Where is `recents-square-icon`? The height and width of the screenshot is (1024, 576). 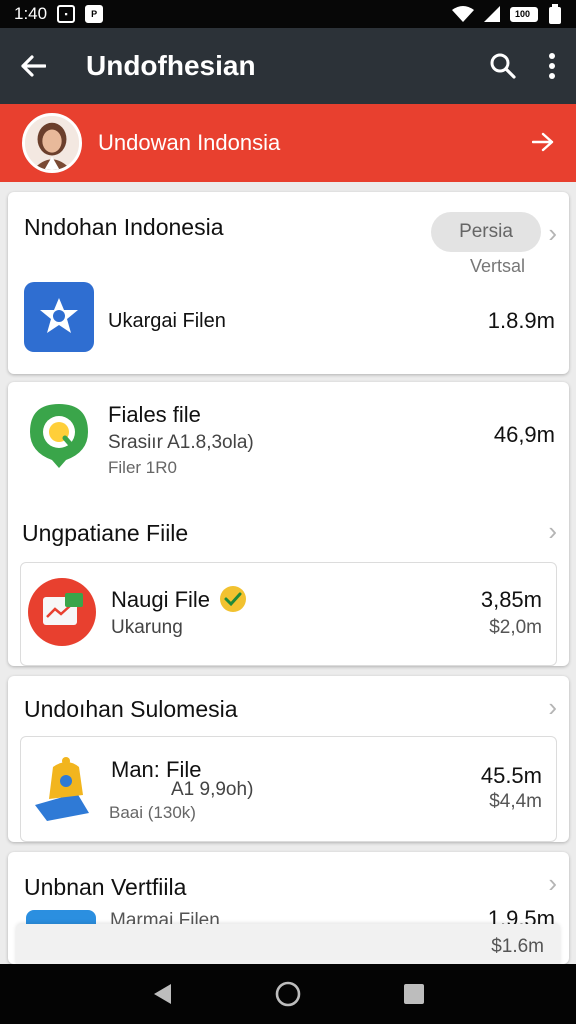
recents-square-icon is located at coordinates (414, 994).